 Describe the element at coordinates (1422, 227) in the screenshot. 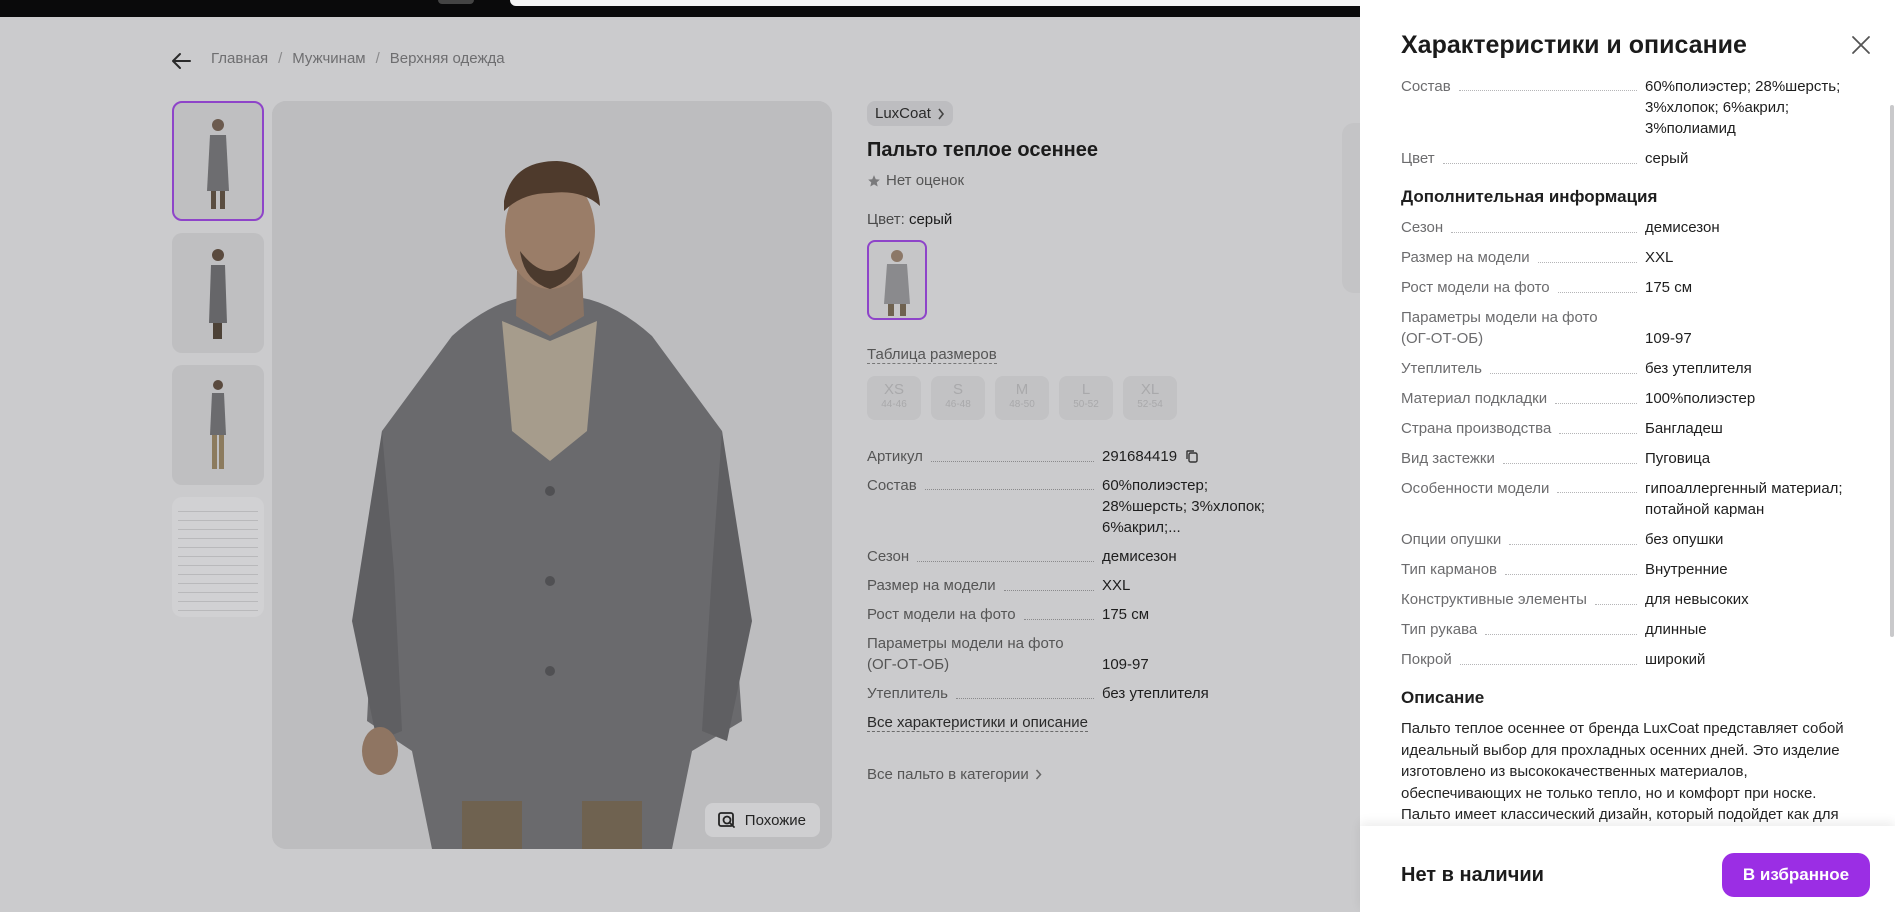

I see `char-key: Сезон` at that location.